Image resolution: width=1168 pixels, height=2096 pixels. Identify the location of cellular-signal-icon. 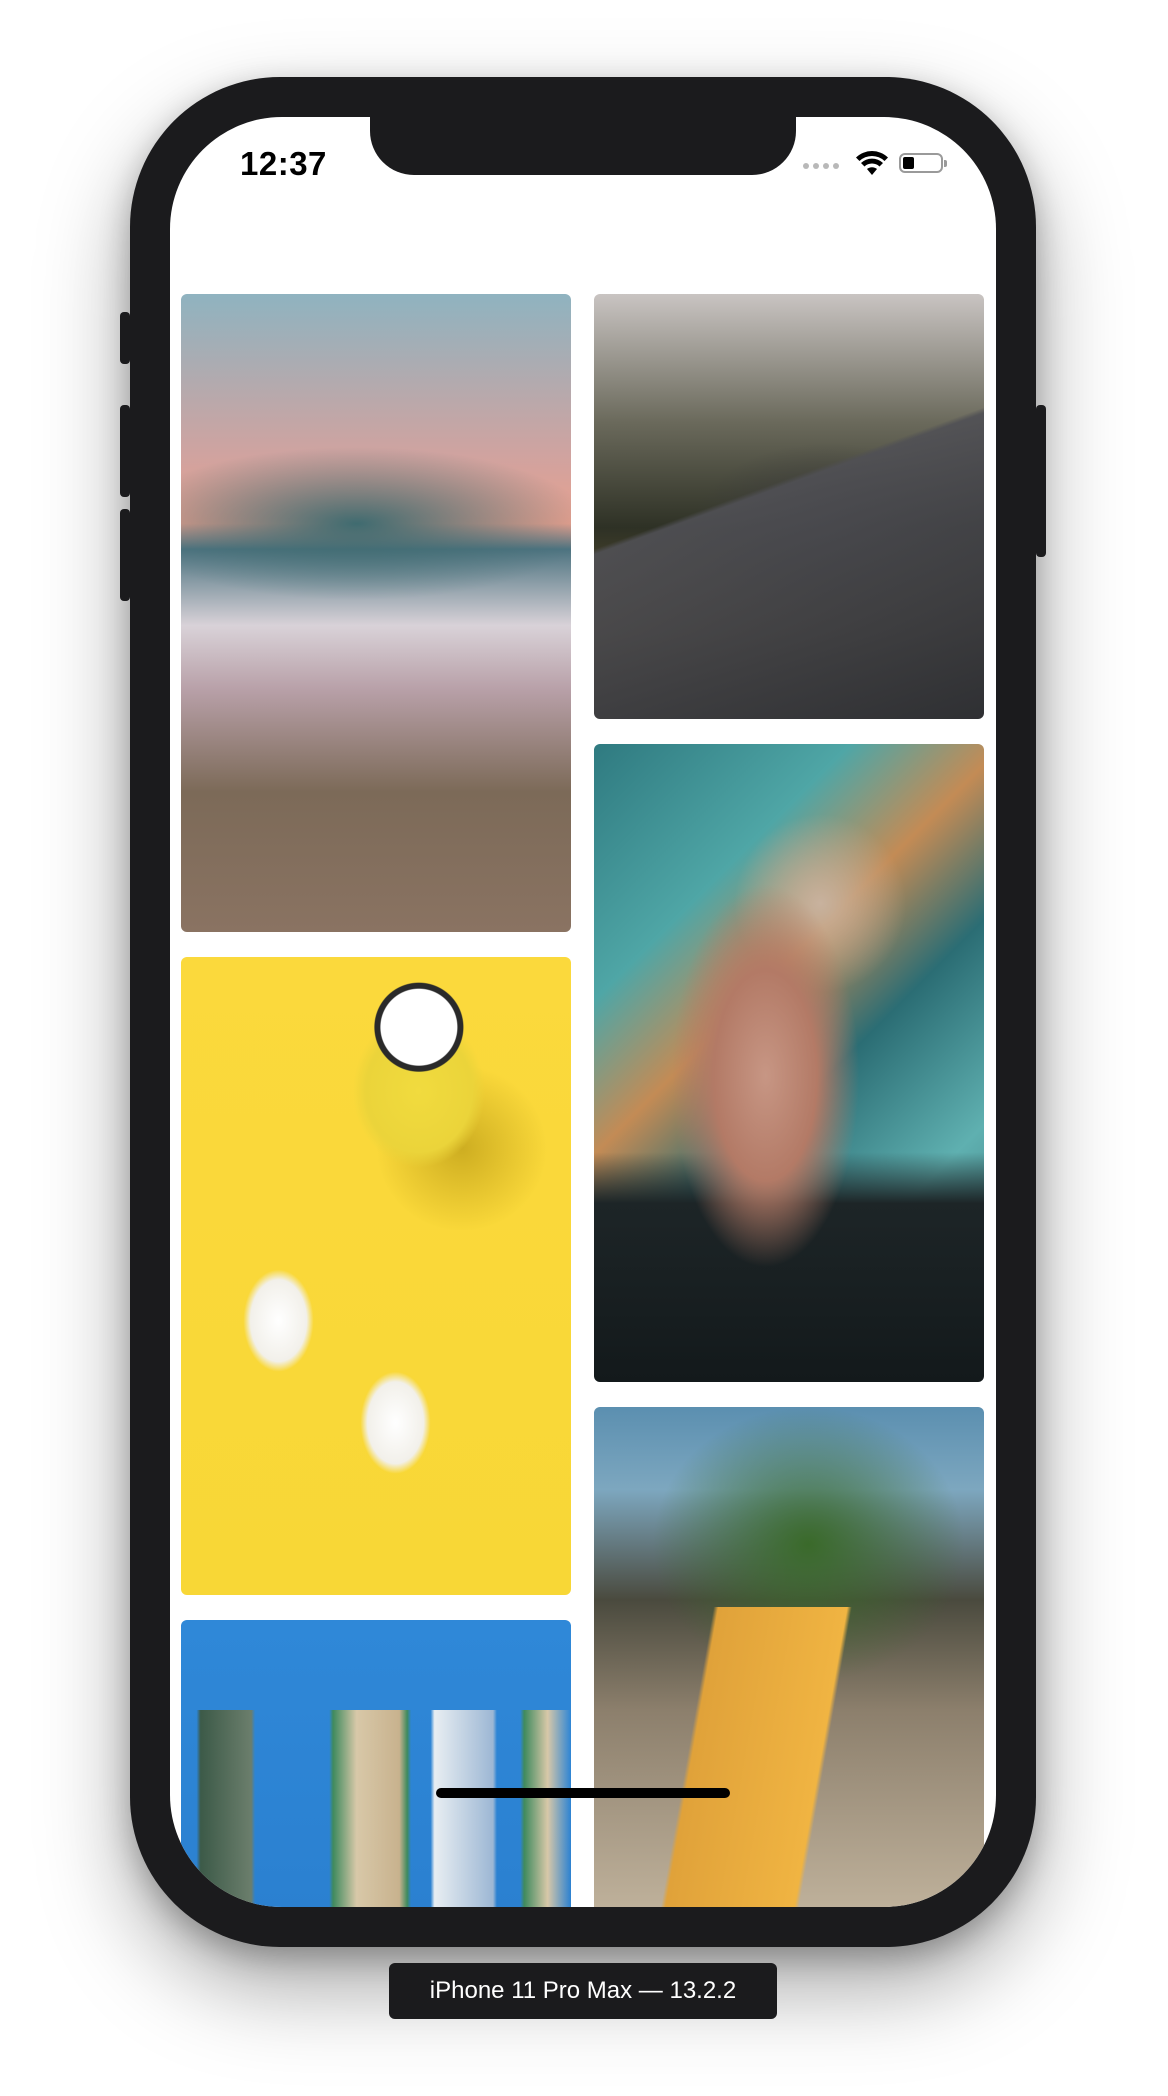
(821, 166).